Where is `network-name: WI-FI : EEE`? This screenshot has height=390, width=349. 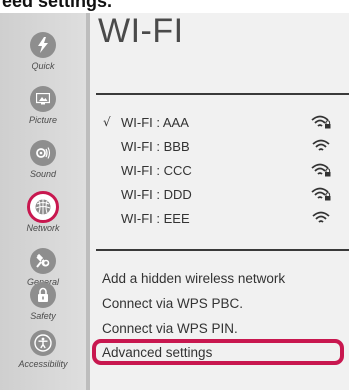 network-name: WI-FI : EEE is located at coordinates (155, 218).